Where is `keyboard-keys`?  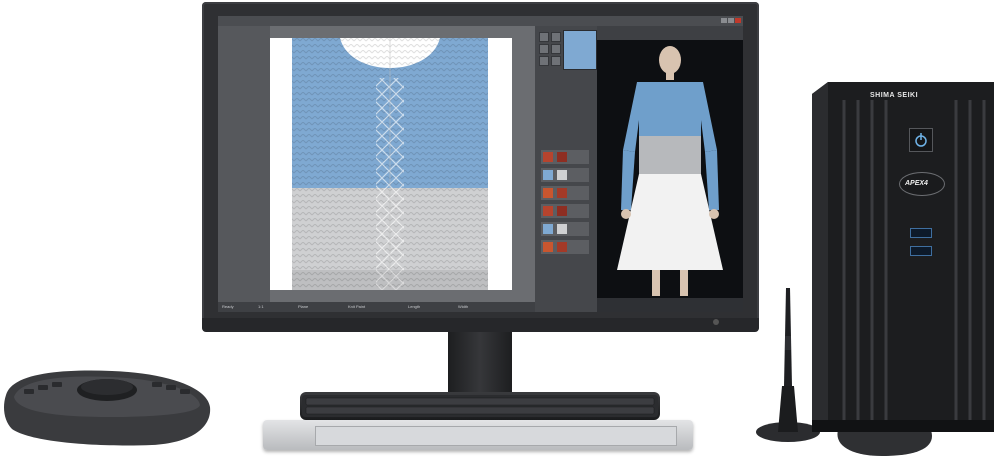
keyboard-keys is located at coordinates (480, 406).